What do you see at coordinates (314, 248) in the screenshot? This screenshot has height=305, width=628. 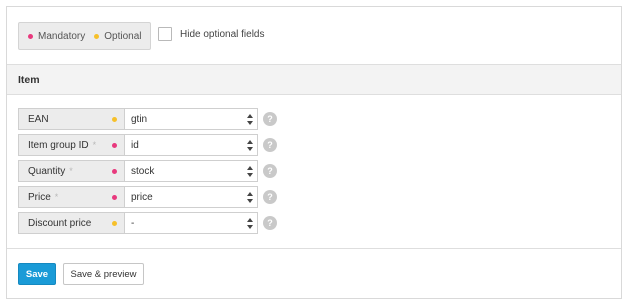 I see `footer-divider` at bounding box center [314, 248].